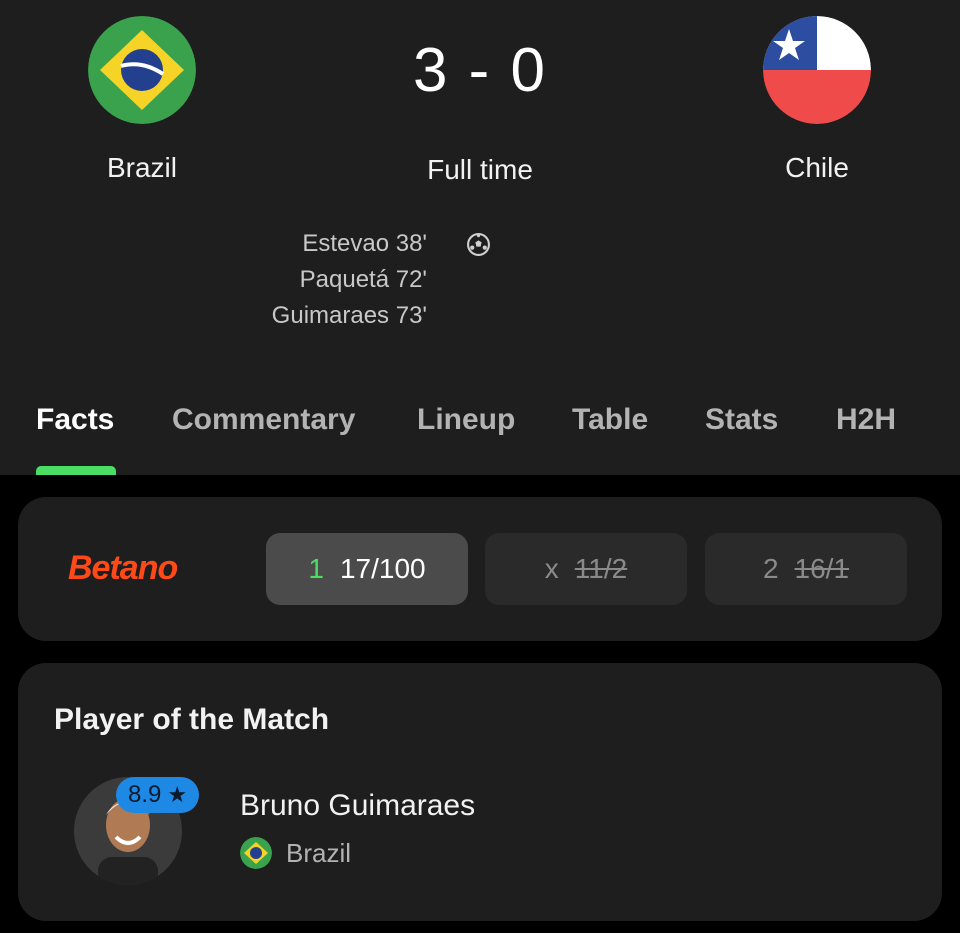 The height and width of the screenshot is (933, 960). I want to click on odds-label: 2, so click(770, 568).